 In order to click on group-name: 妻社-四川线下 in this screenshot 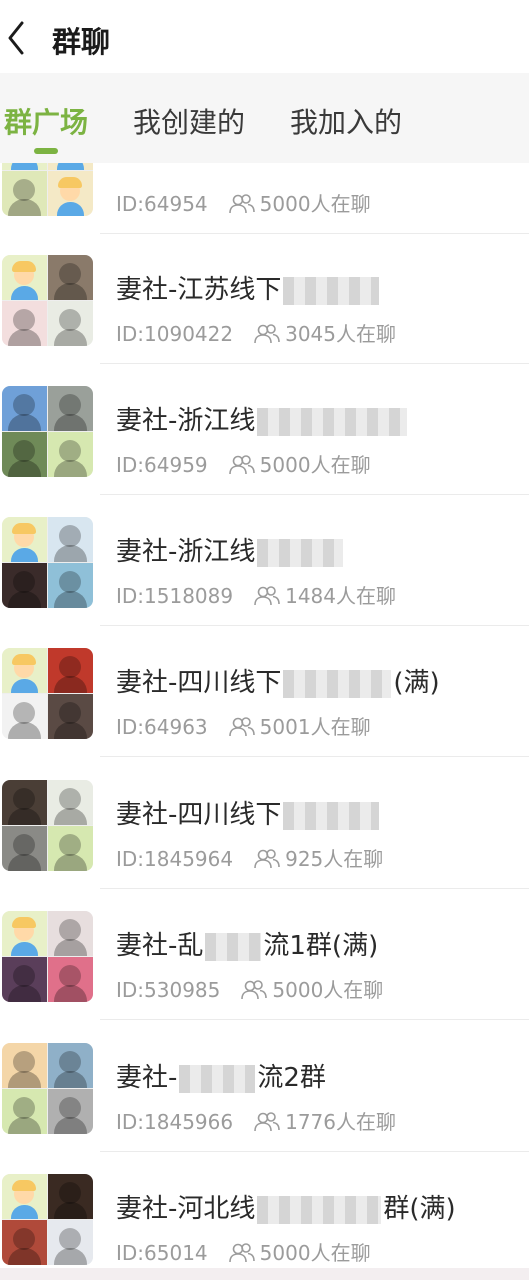, I will do `click(248, 812)`.